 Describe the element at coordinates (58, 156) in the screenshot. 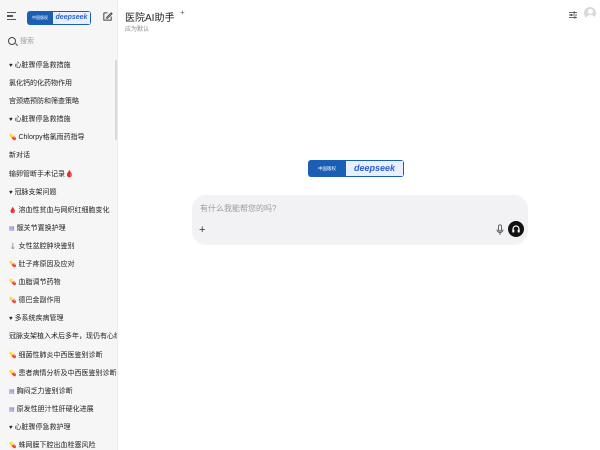

I see `chat-history-item: 新对话` at that location.